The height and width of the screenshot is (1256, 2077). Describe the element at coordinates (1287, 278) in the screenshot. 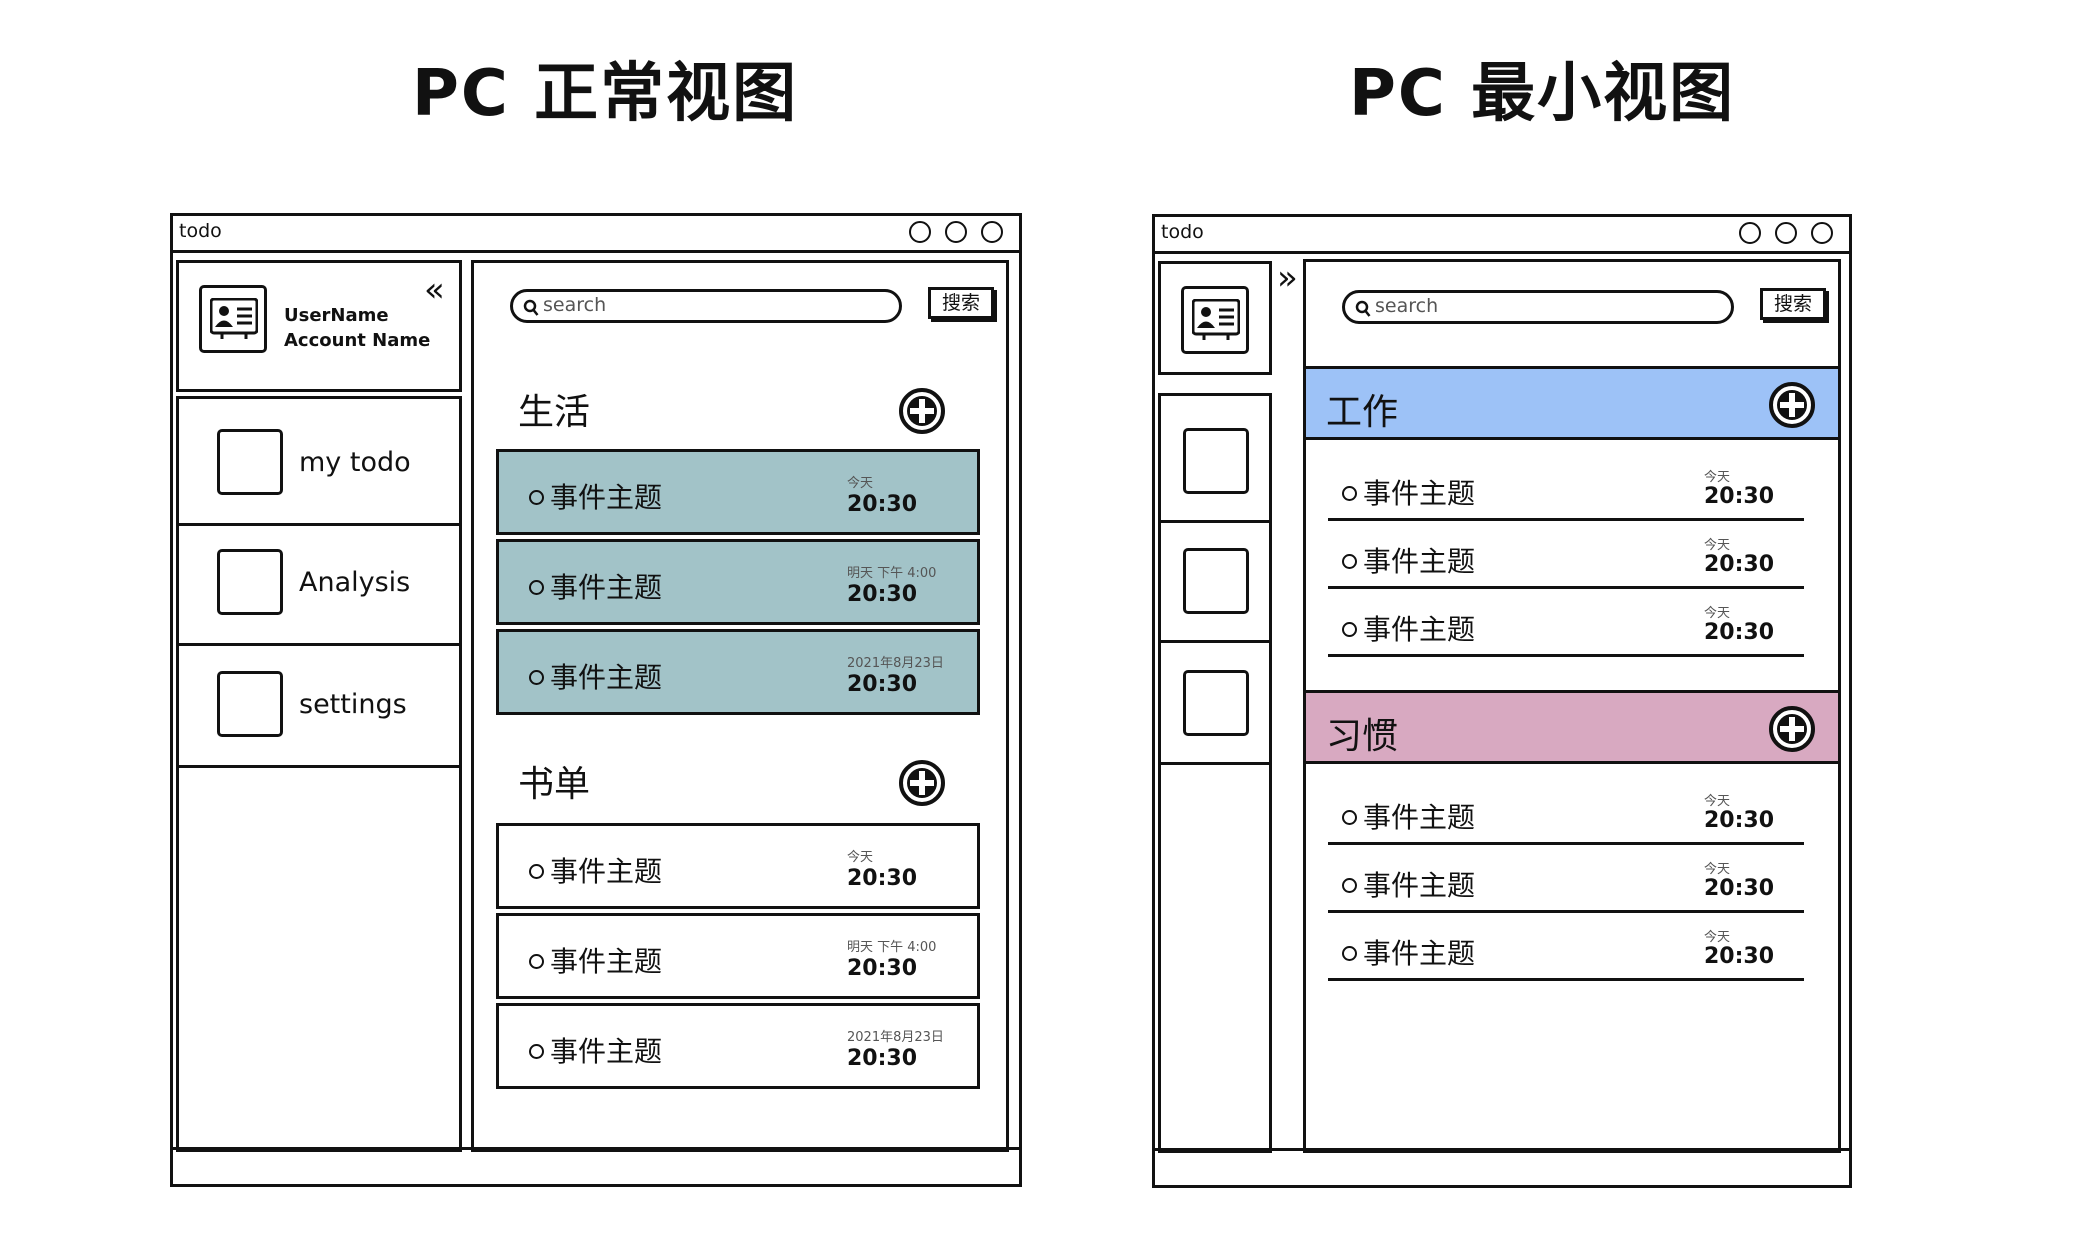

I see `expand-sidebar-icon: »` at that location.